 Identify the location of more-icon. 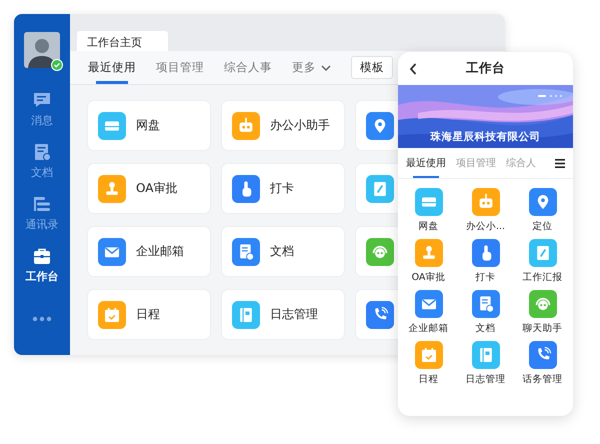
(42, 319).